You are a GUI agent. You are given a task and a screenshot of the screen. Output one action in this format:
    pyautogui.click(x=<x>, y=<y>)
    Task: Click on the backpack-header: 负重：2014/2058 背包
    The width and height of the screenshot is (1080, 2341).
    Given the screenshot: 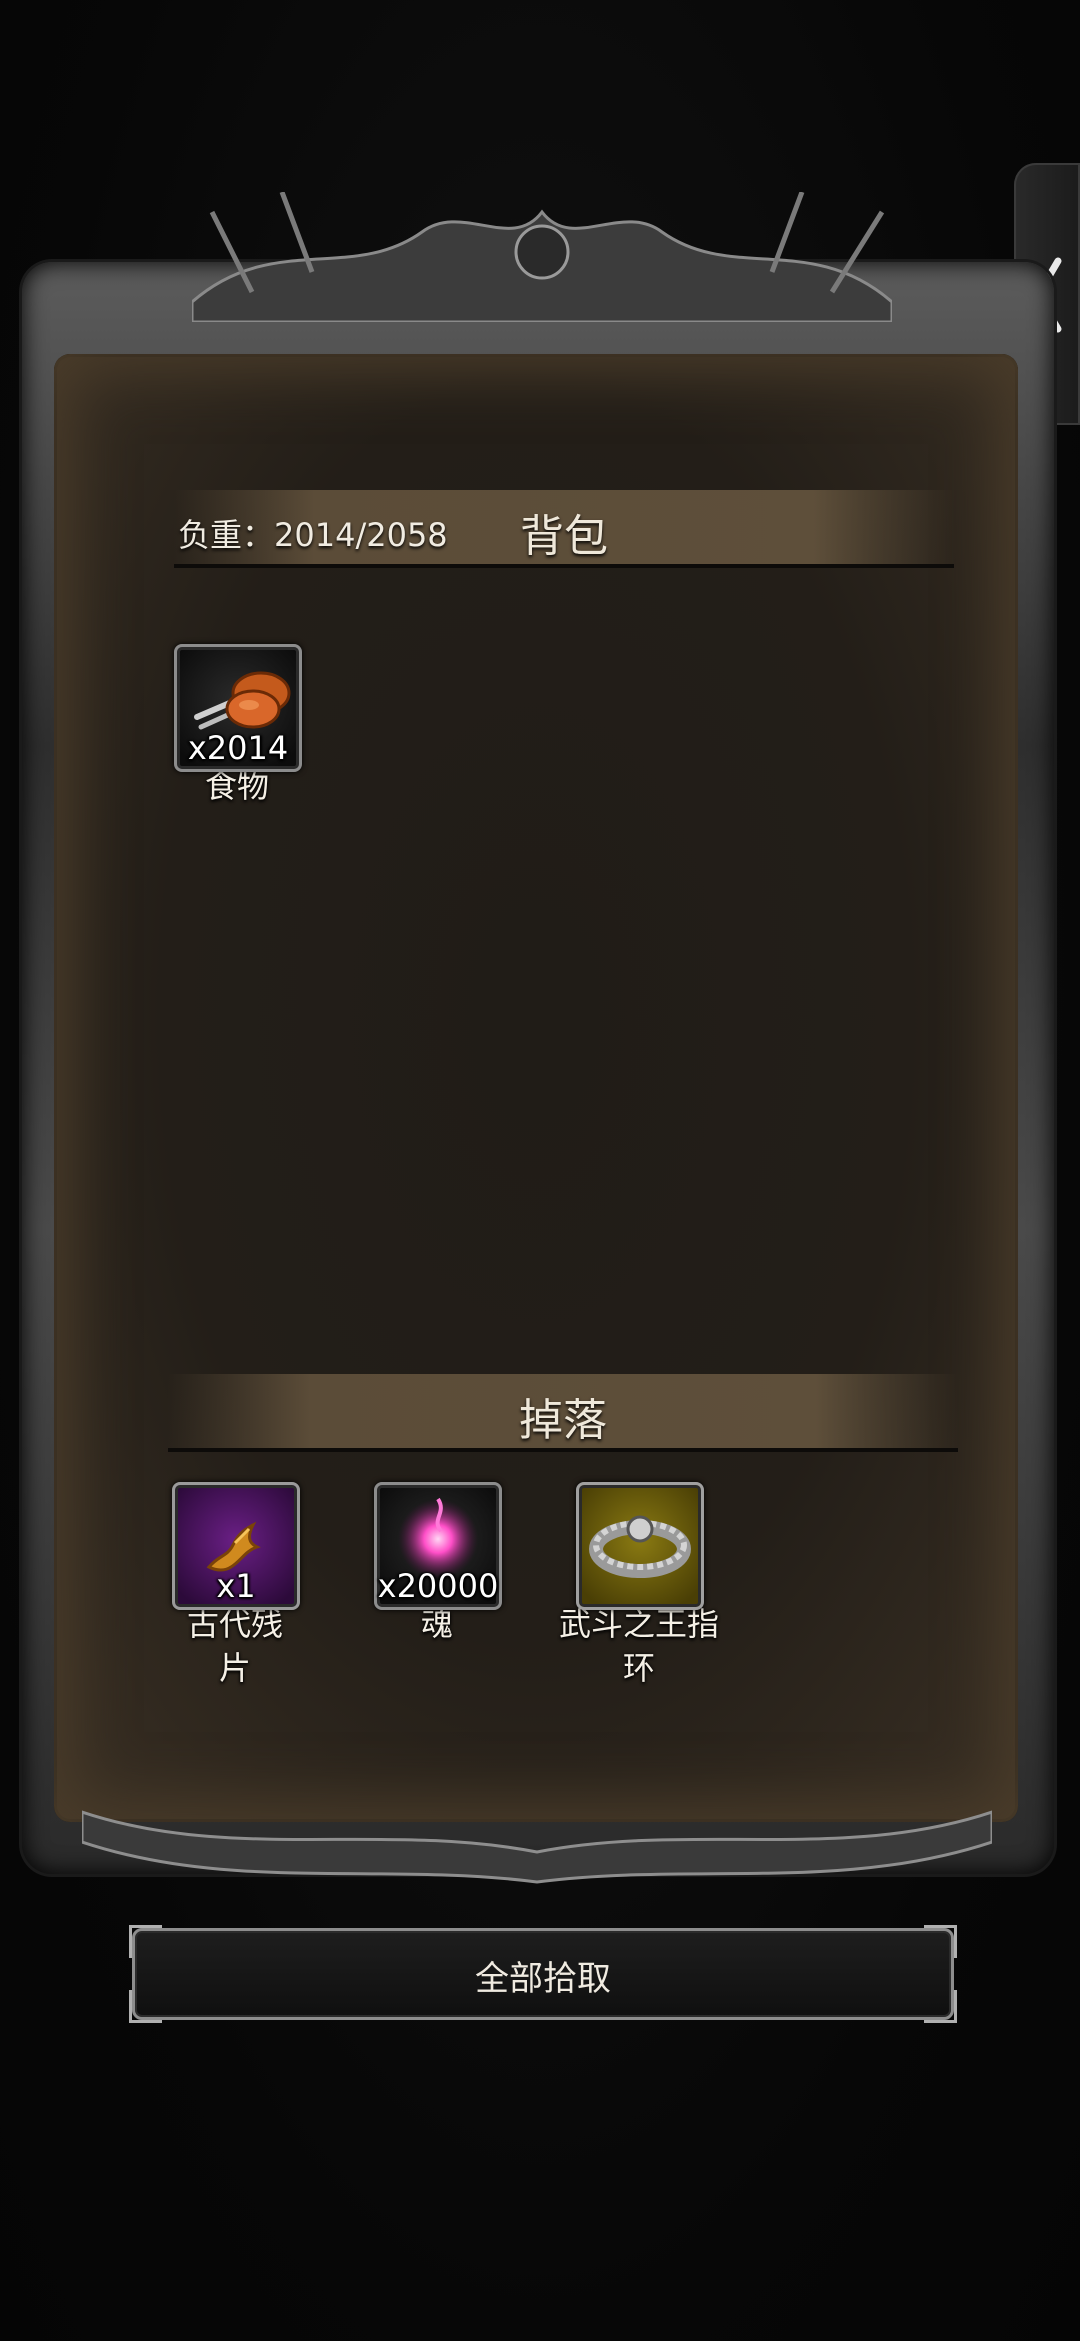 What is the action you would take?
    pyautogui.click(x=564, y=529)
    